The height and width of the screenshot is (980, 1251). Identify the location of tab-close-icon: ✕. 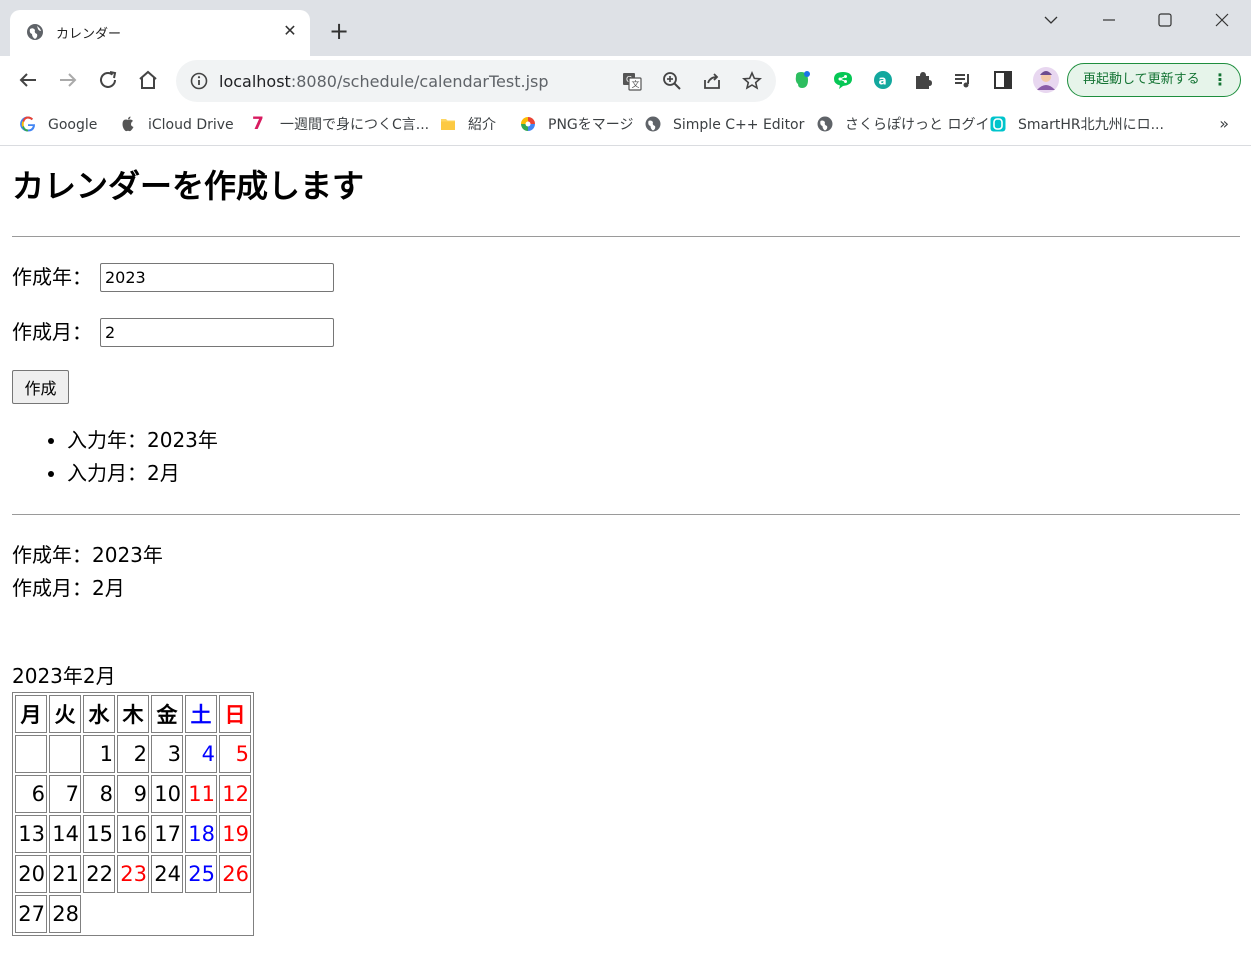
(290, 31).